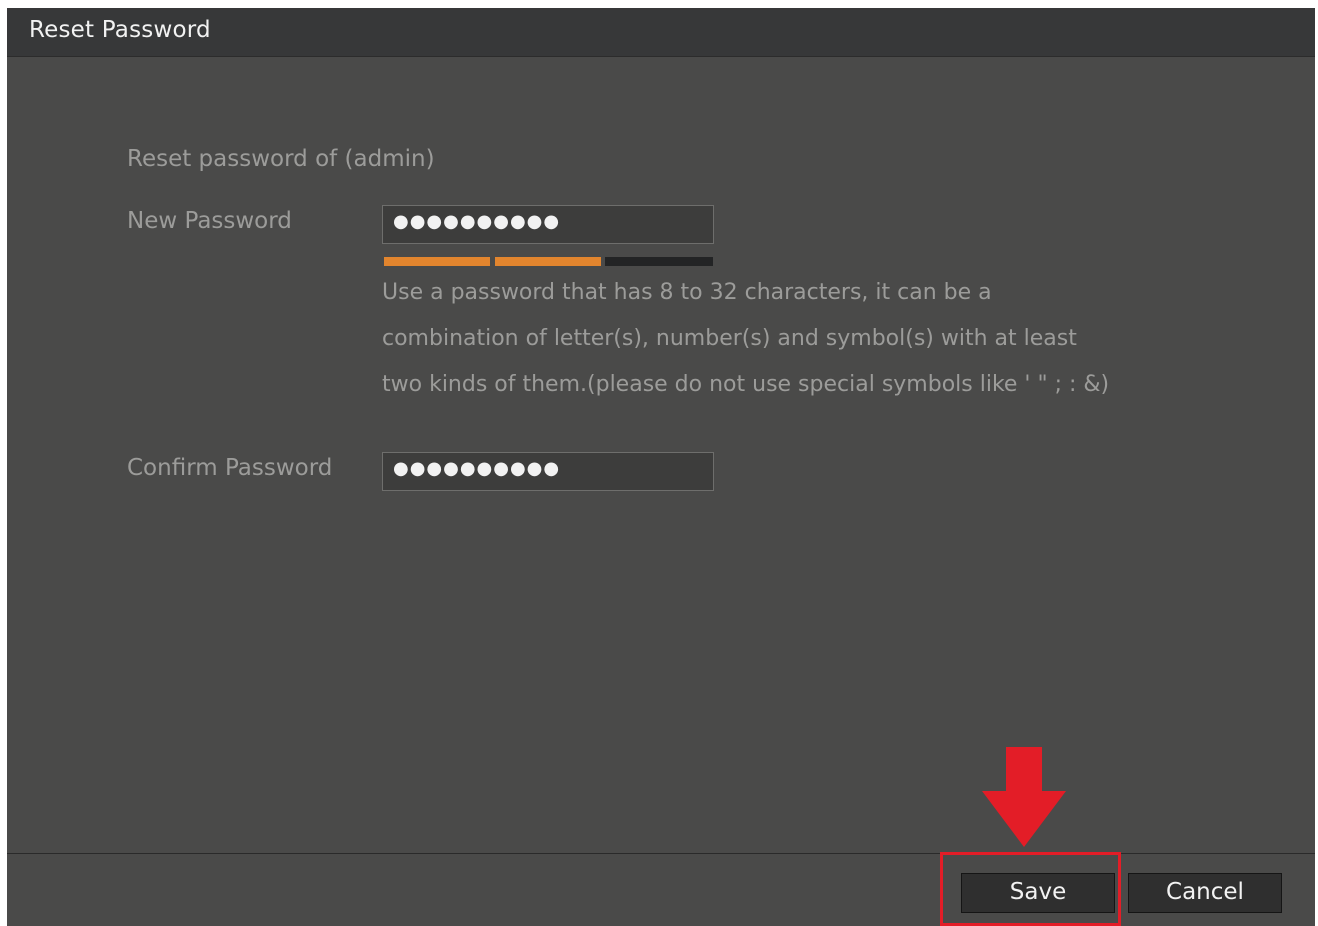 This screenshot has height=926, width=1318. I want to click on new-password-field: ●●●●●●●●●●, so click(548, 224).